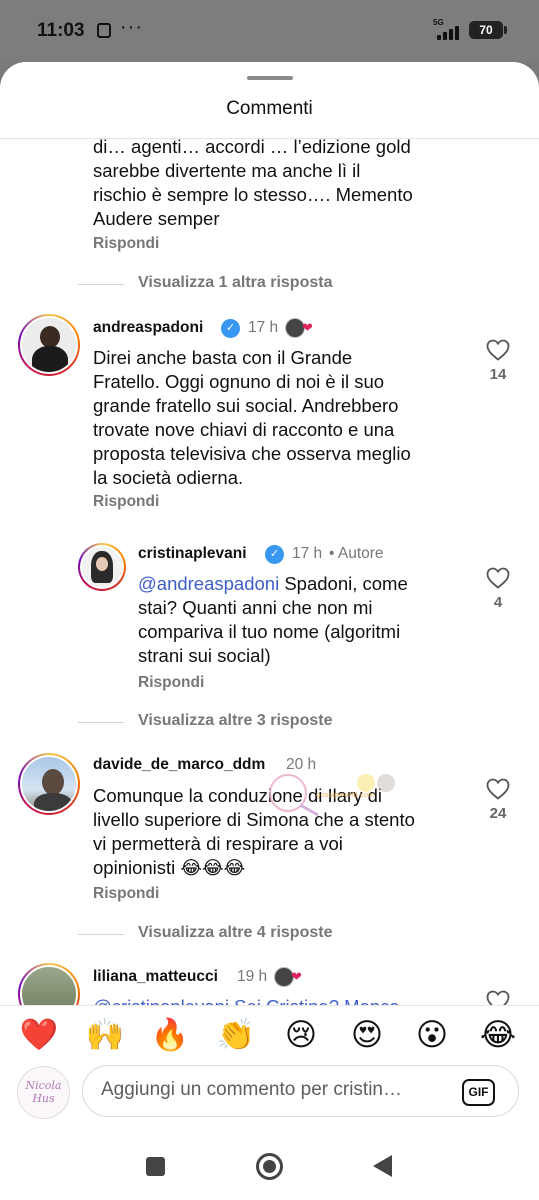 The height and width of the screenshot is (1200, 539). I want to click on like-button, so click(498, 997).